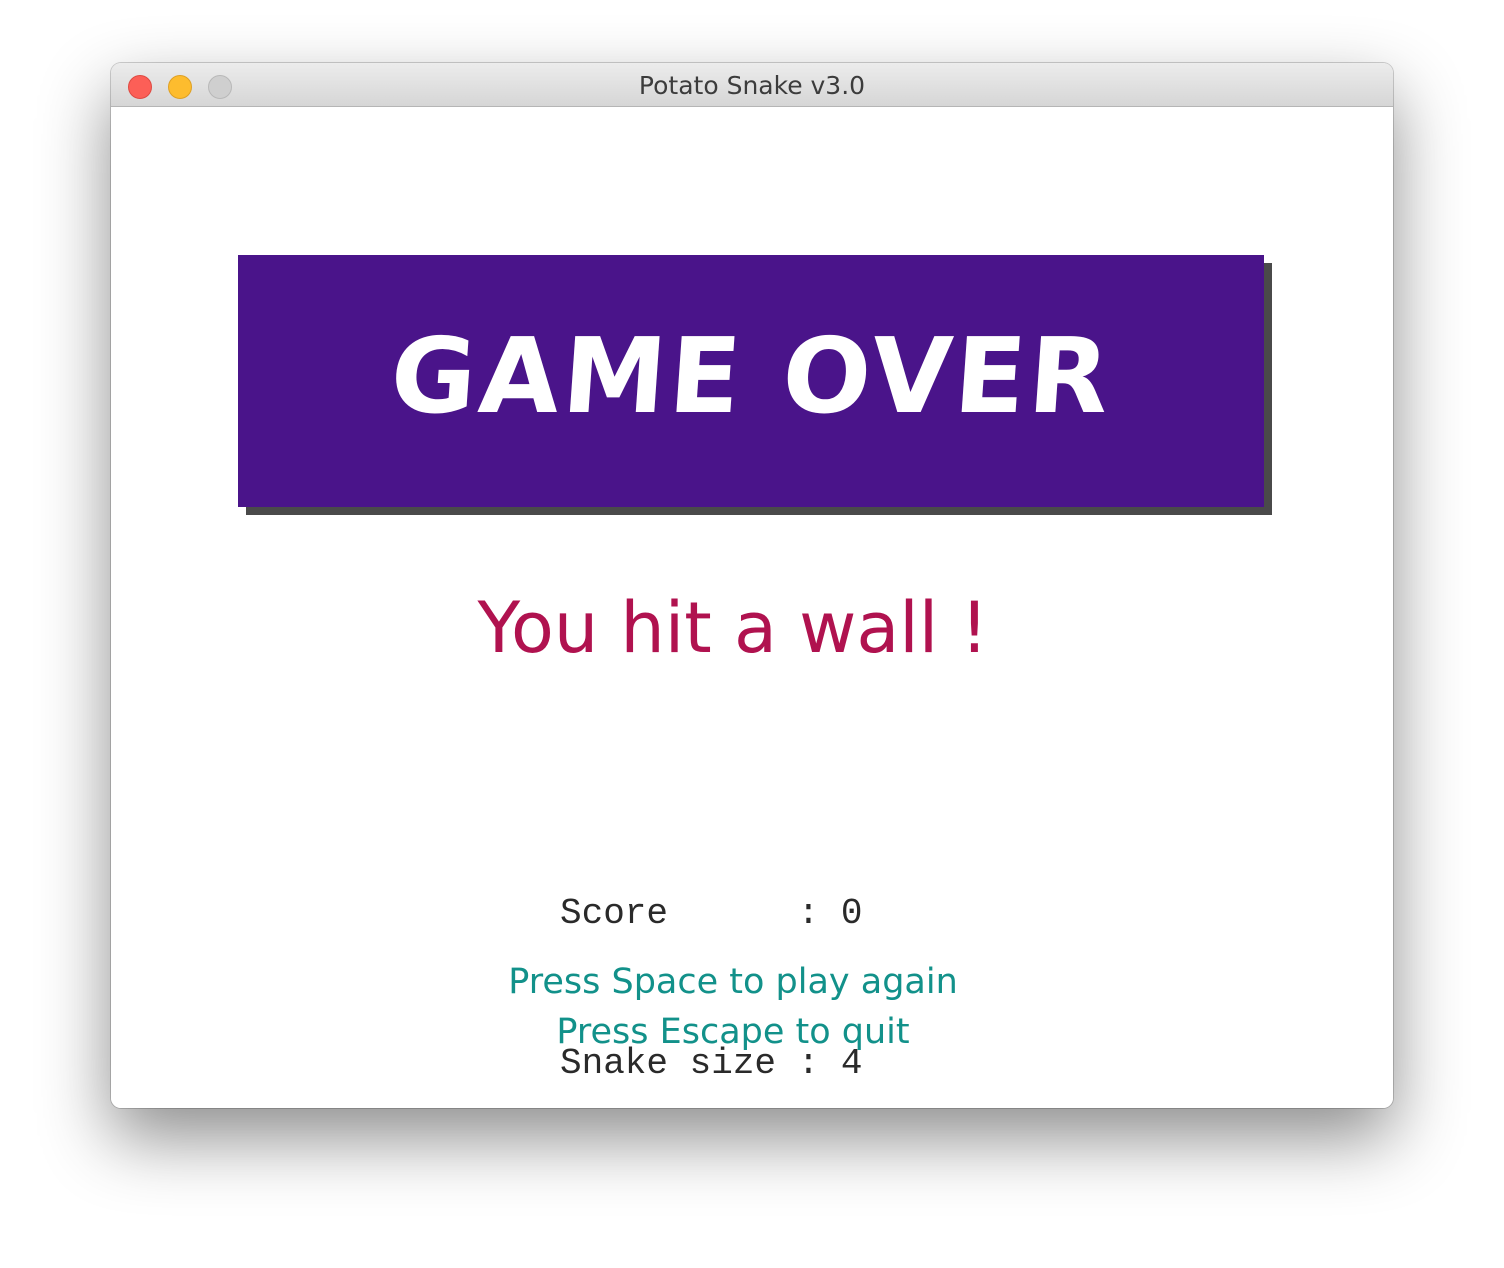 The width and height of the screenshot is (1504, 1268). I want to click on score-value: 0, so click(851, 913).